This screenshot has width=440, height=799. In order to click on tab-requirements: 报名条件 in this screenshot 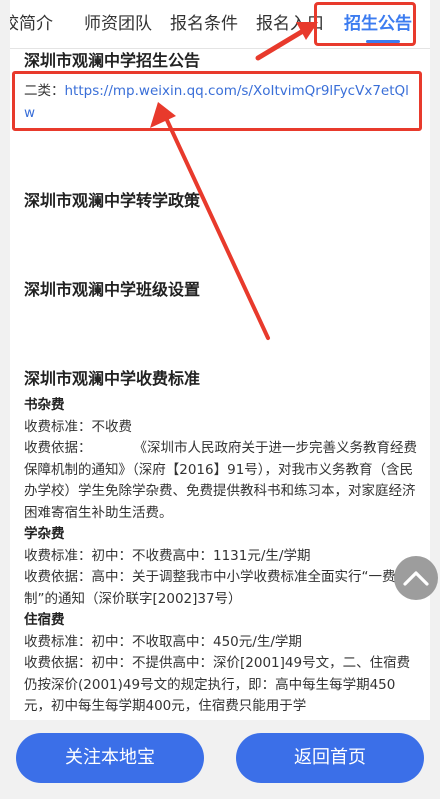, I will do `click(204, 24)`.